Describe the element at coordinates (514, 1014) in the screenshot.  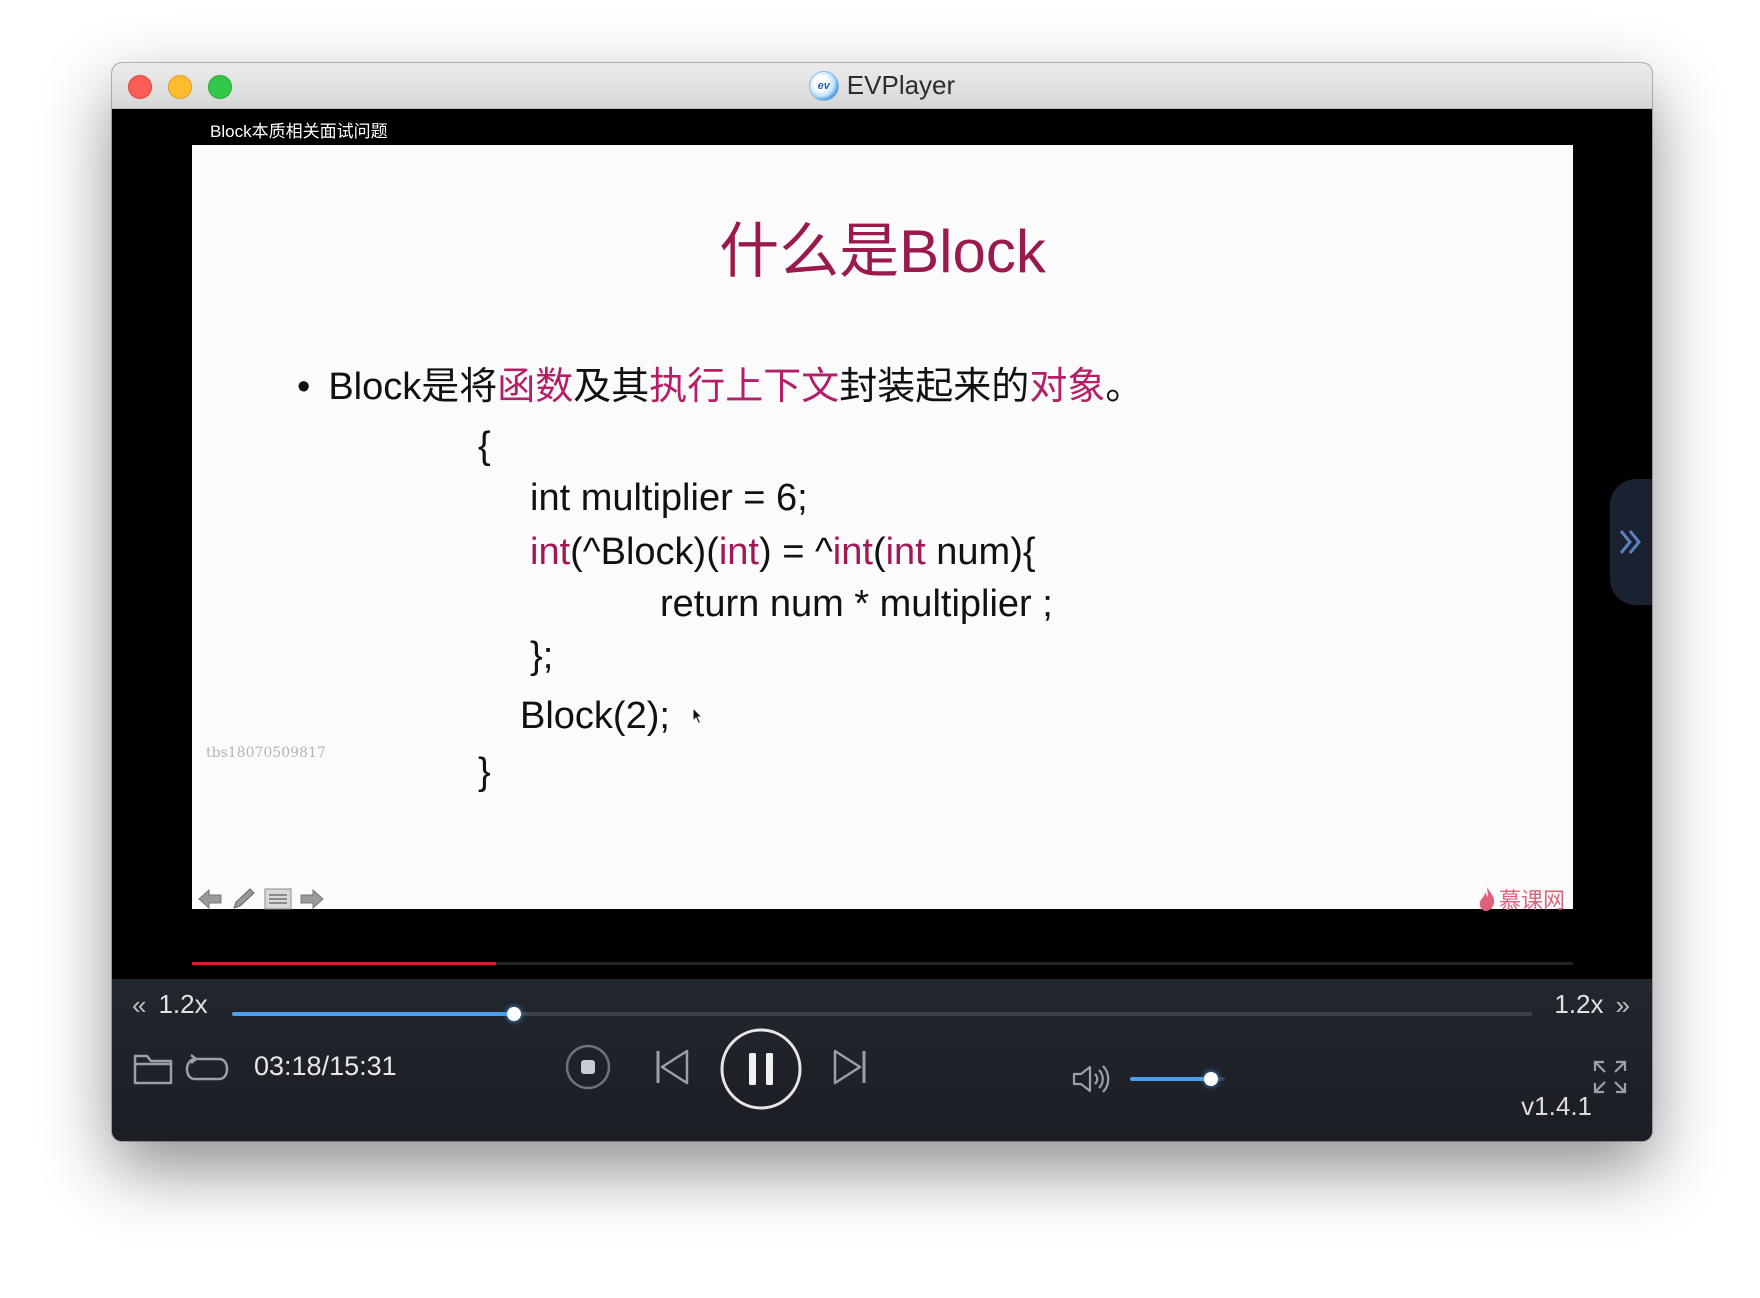
I see `speed-slider-thumb` at that location.